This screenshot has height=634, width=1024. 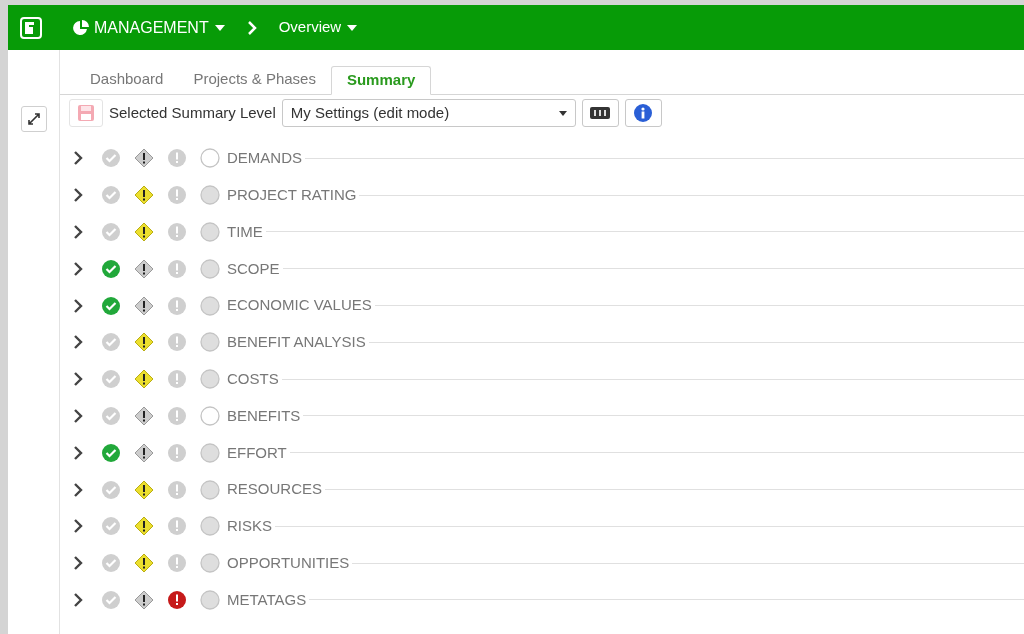 I want to click on section-title: BENEFIT ANALYSIS, so click(x=296, y=342).